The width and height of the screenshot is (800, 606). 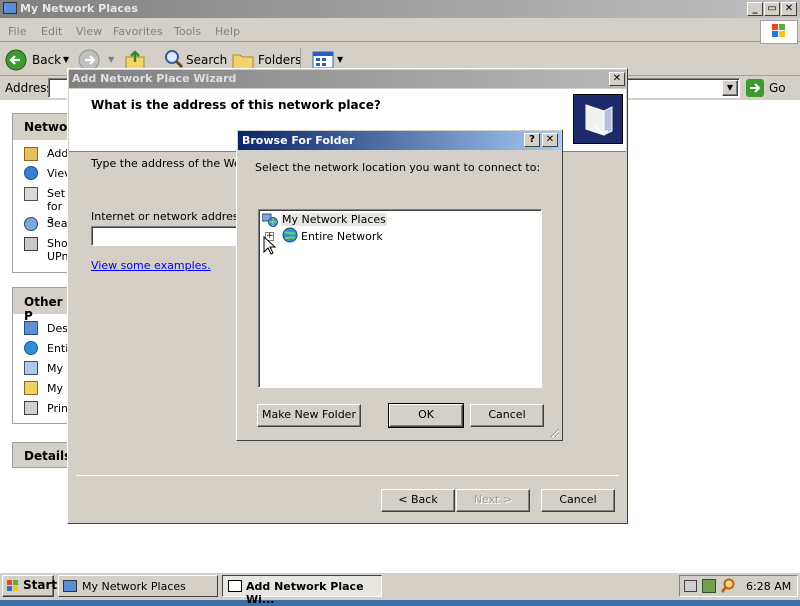 I want to click on other-places-title: Other P, so click(x=43, y=309).